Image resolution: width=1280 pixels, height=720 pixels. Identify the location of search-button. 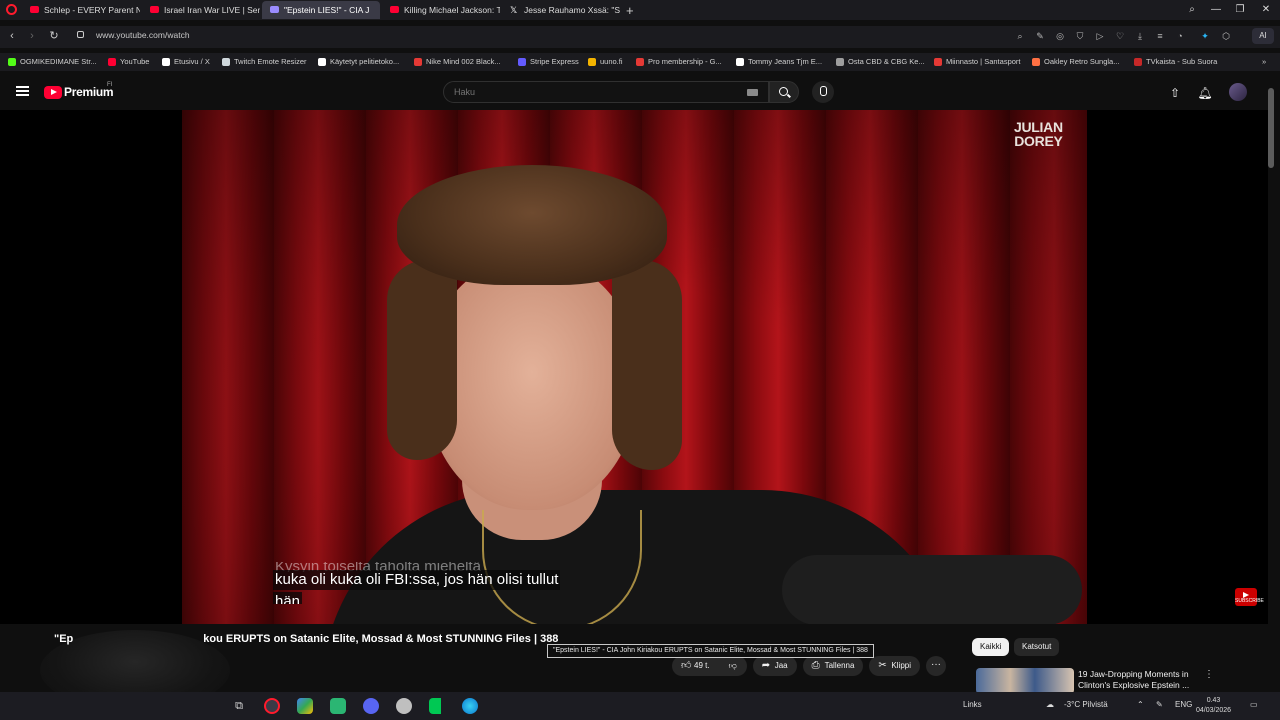
(784, 92).